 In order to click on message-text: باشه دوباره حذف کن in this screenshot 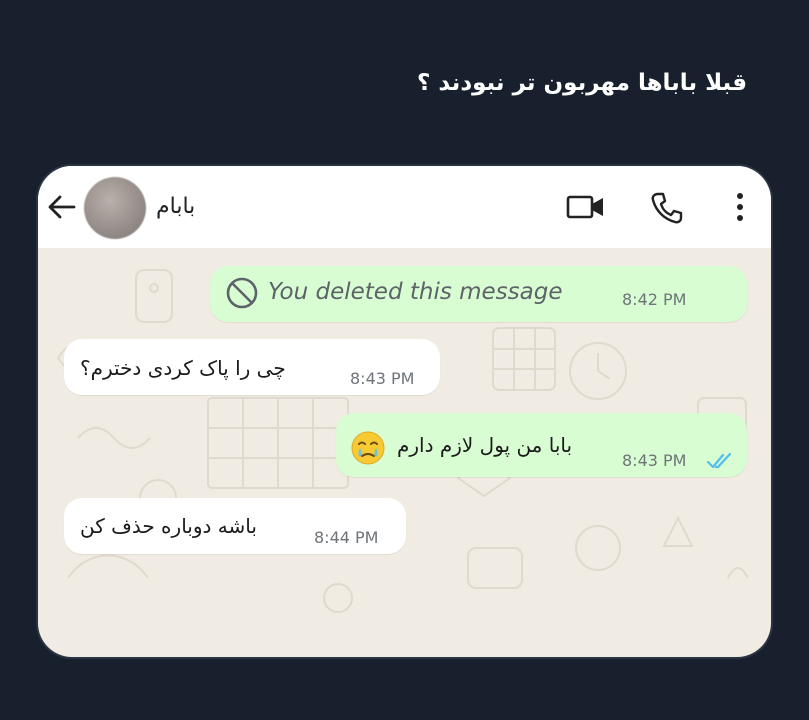, I will do `click(168, 526)`.